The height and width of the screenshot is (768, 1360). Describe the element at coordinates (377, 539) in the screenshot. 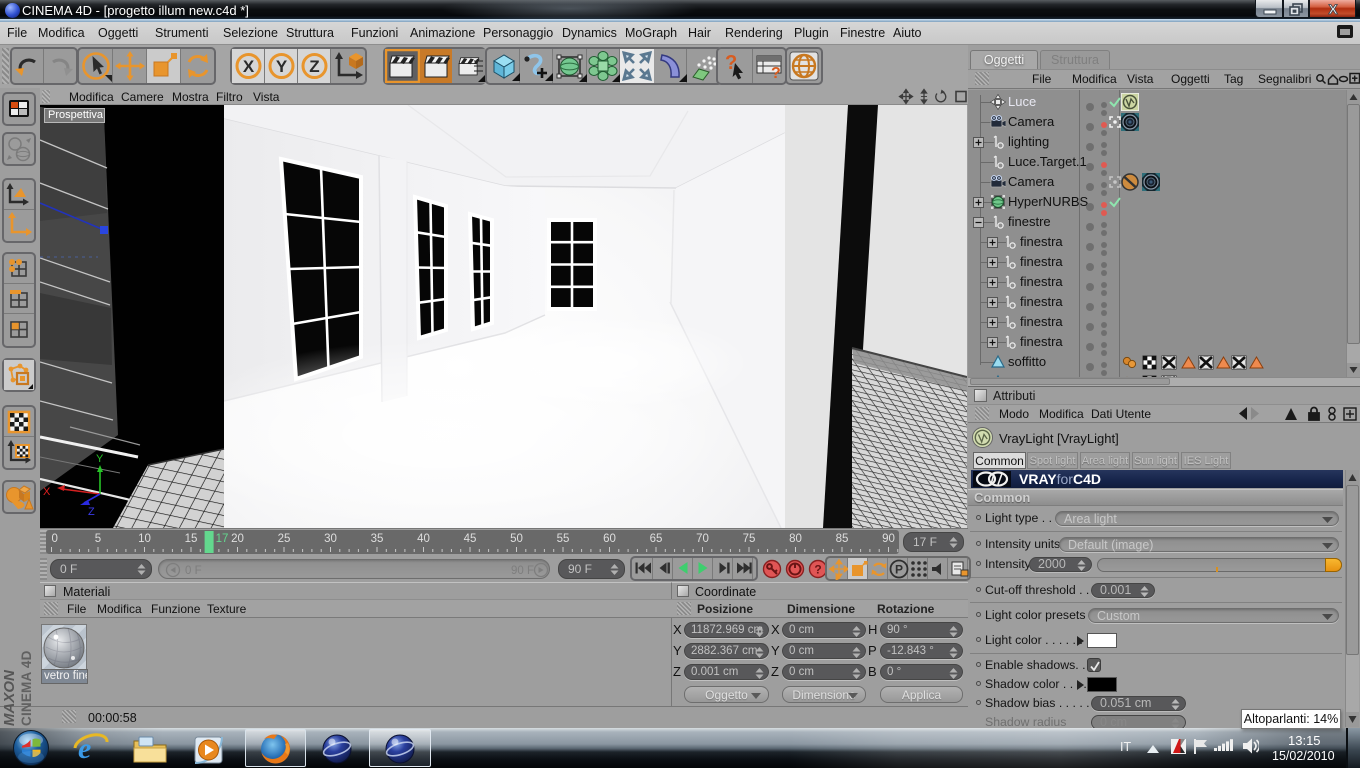

I see `svg-text: 35` at that location.